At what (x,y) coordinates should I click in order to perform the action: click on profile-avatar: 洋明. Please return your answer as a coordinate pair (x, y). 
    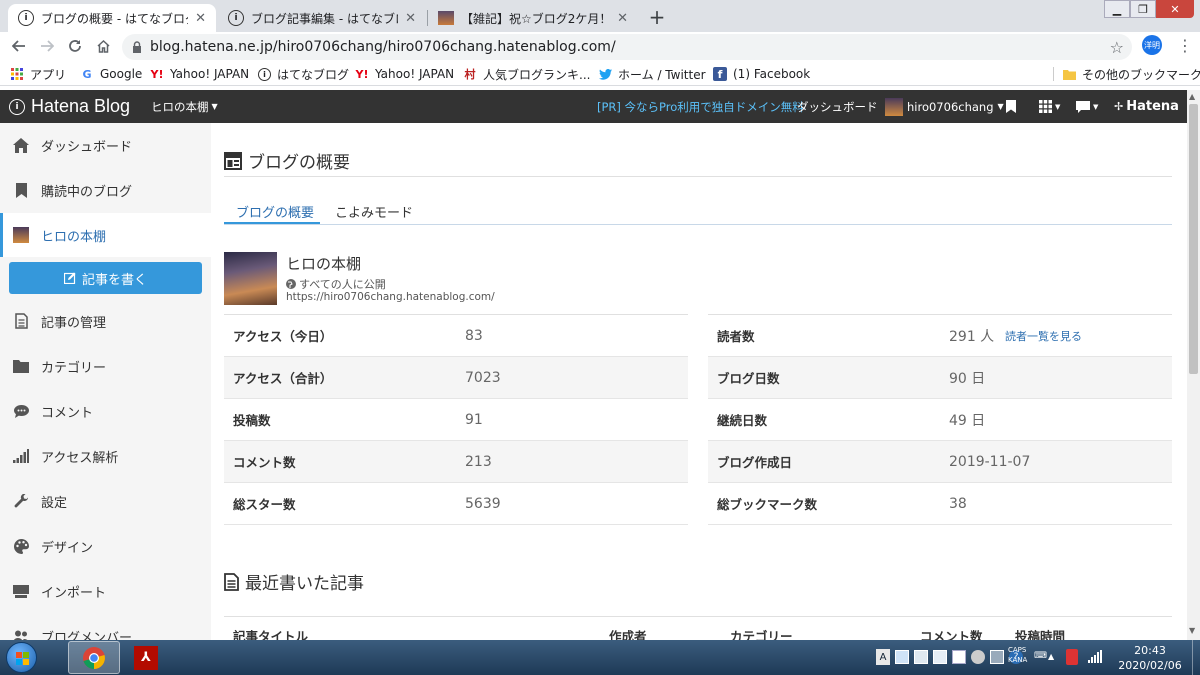
    Looking at the image, I should click on (1152, 45).